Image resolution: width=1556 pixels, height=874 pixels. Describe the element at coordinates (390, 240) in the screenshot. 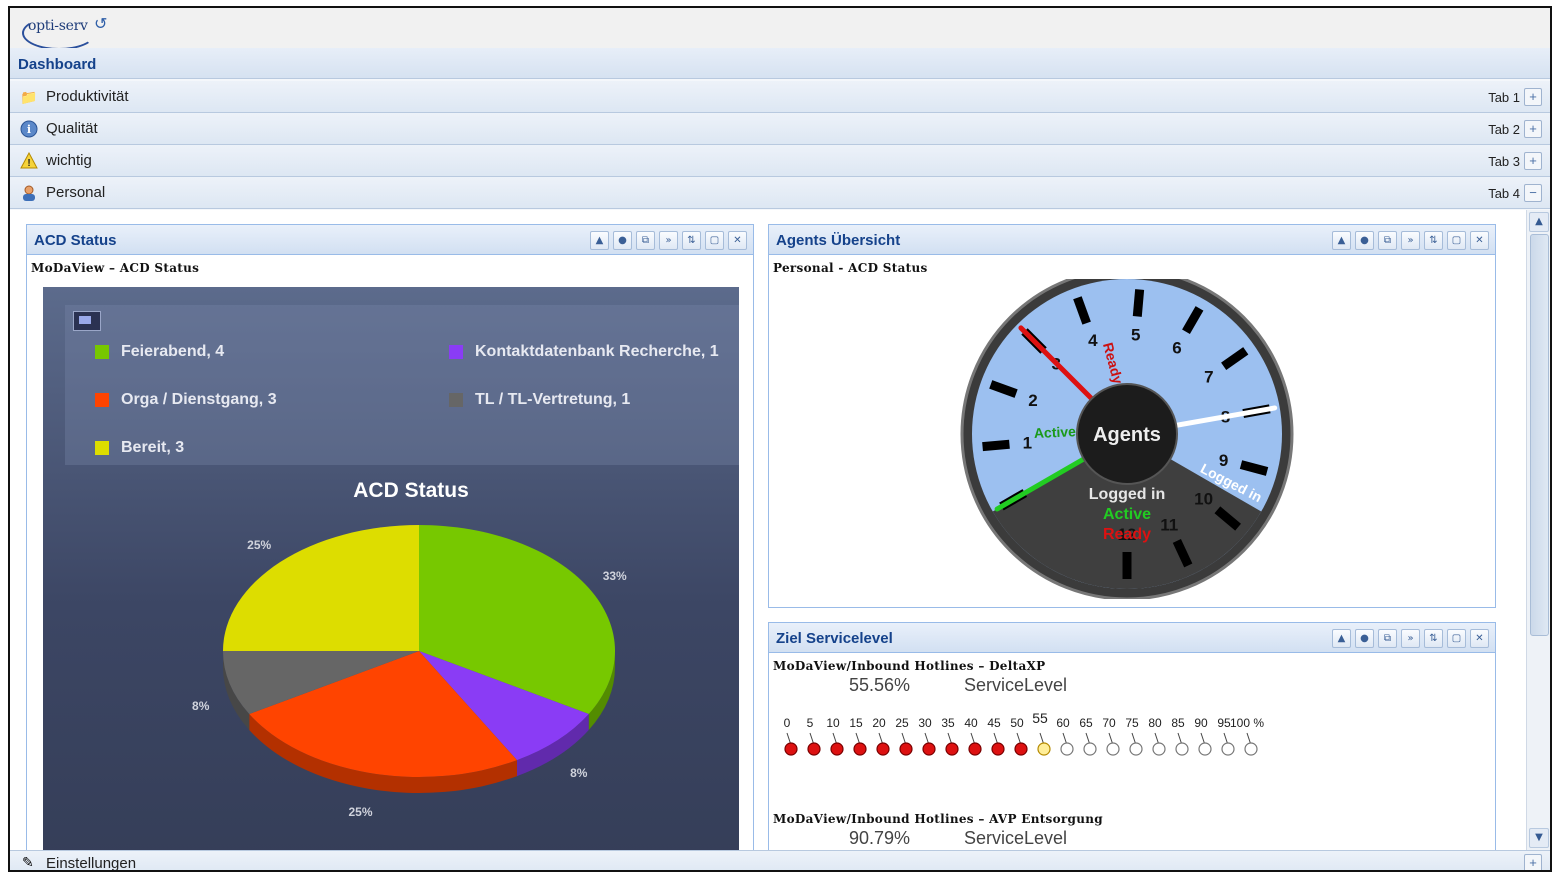

I see `portlet-header: ACD Status ▲ ● ⧉ » ⇅ ▢ ✕` at that location.